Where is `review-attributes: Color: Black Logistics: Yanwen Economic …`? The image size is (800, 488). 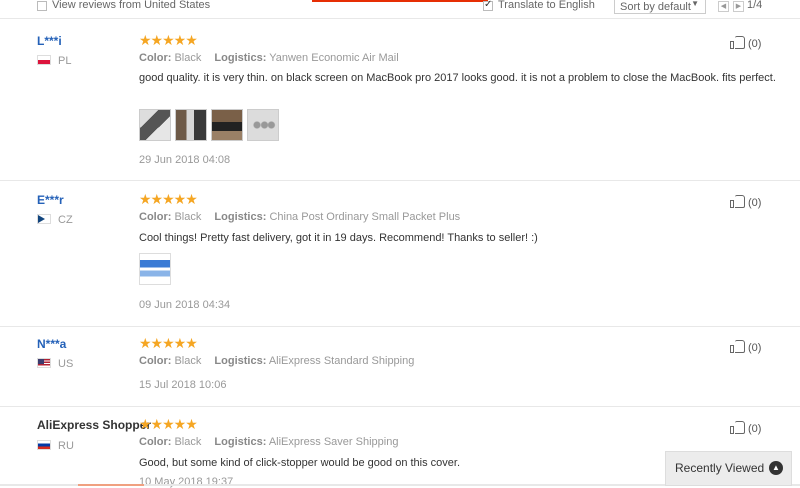 review-attributes: Color: Black Logistics: Yanwen Economic … is located at coordinates (274, 58).